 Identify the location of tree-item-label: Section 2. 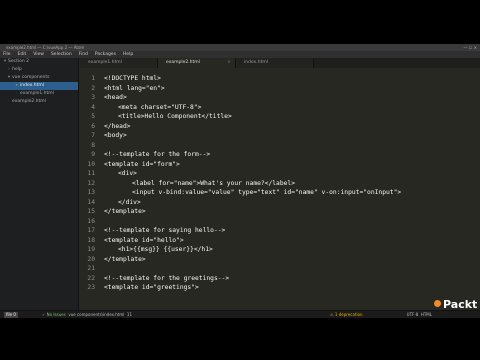
(19, 61).